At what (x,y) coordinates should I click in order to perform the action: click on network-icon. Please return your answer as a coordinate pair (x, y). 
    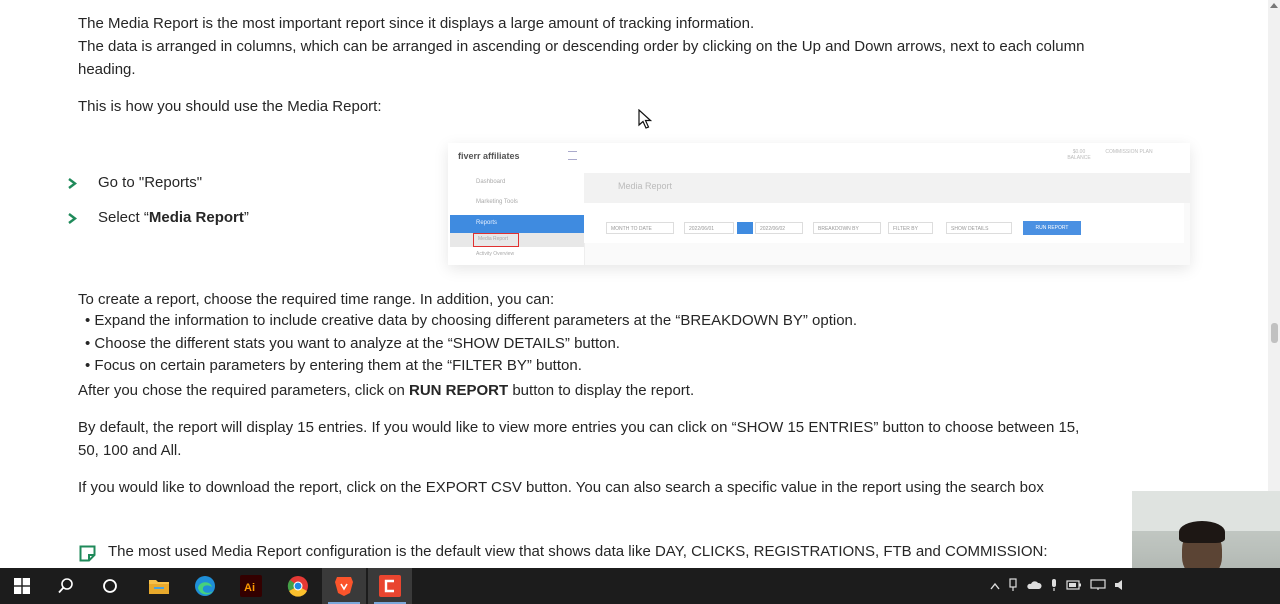
    Looking at the image, I should click on (1098, 586).